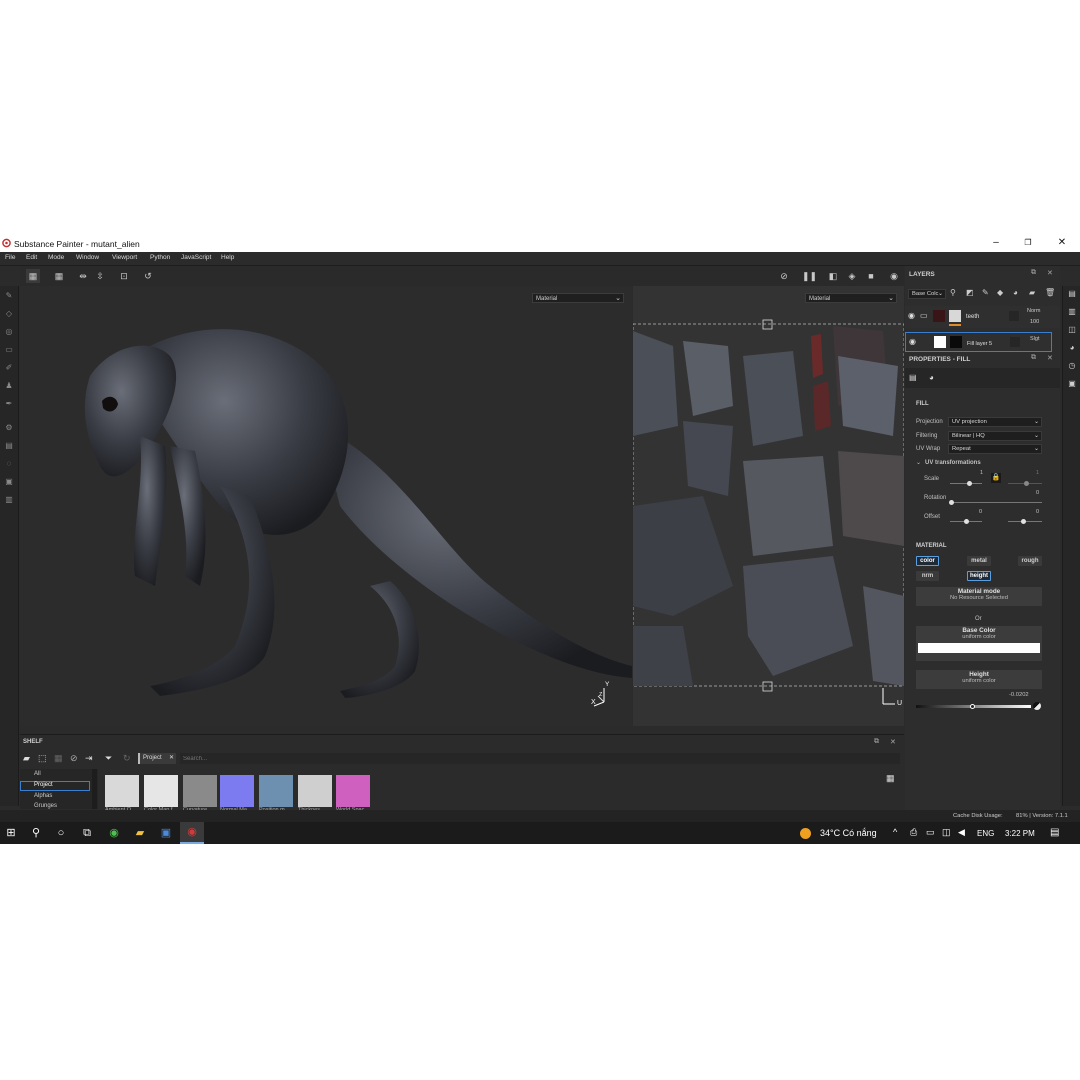 Image resolution: width=1080 pixels, height=1080 pixels. I want to click on color-picker-icon, so click(1037, 706).